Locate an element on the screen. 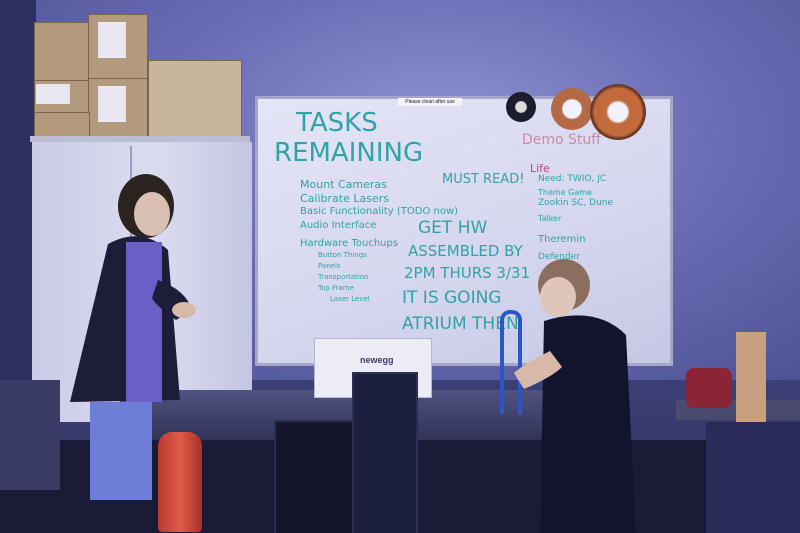 The width and height of the screenshot is (800, 533). demo-item: Theremin is located at coordinates (562, 239).